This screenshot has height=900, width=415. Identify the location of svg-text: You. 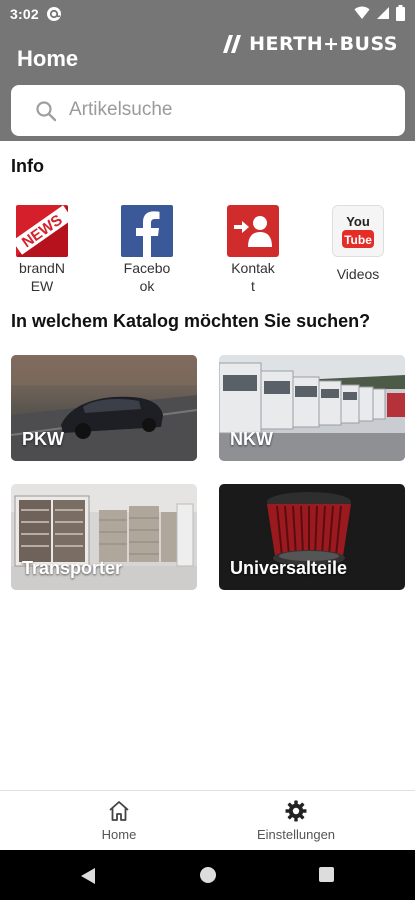
(358, 221).